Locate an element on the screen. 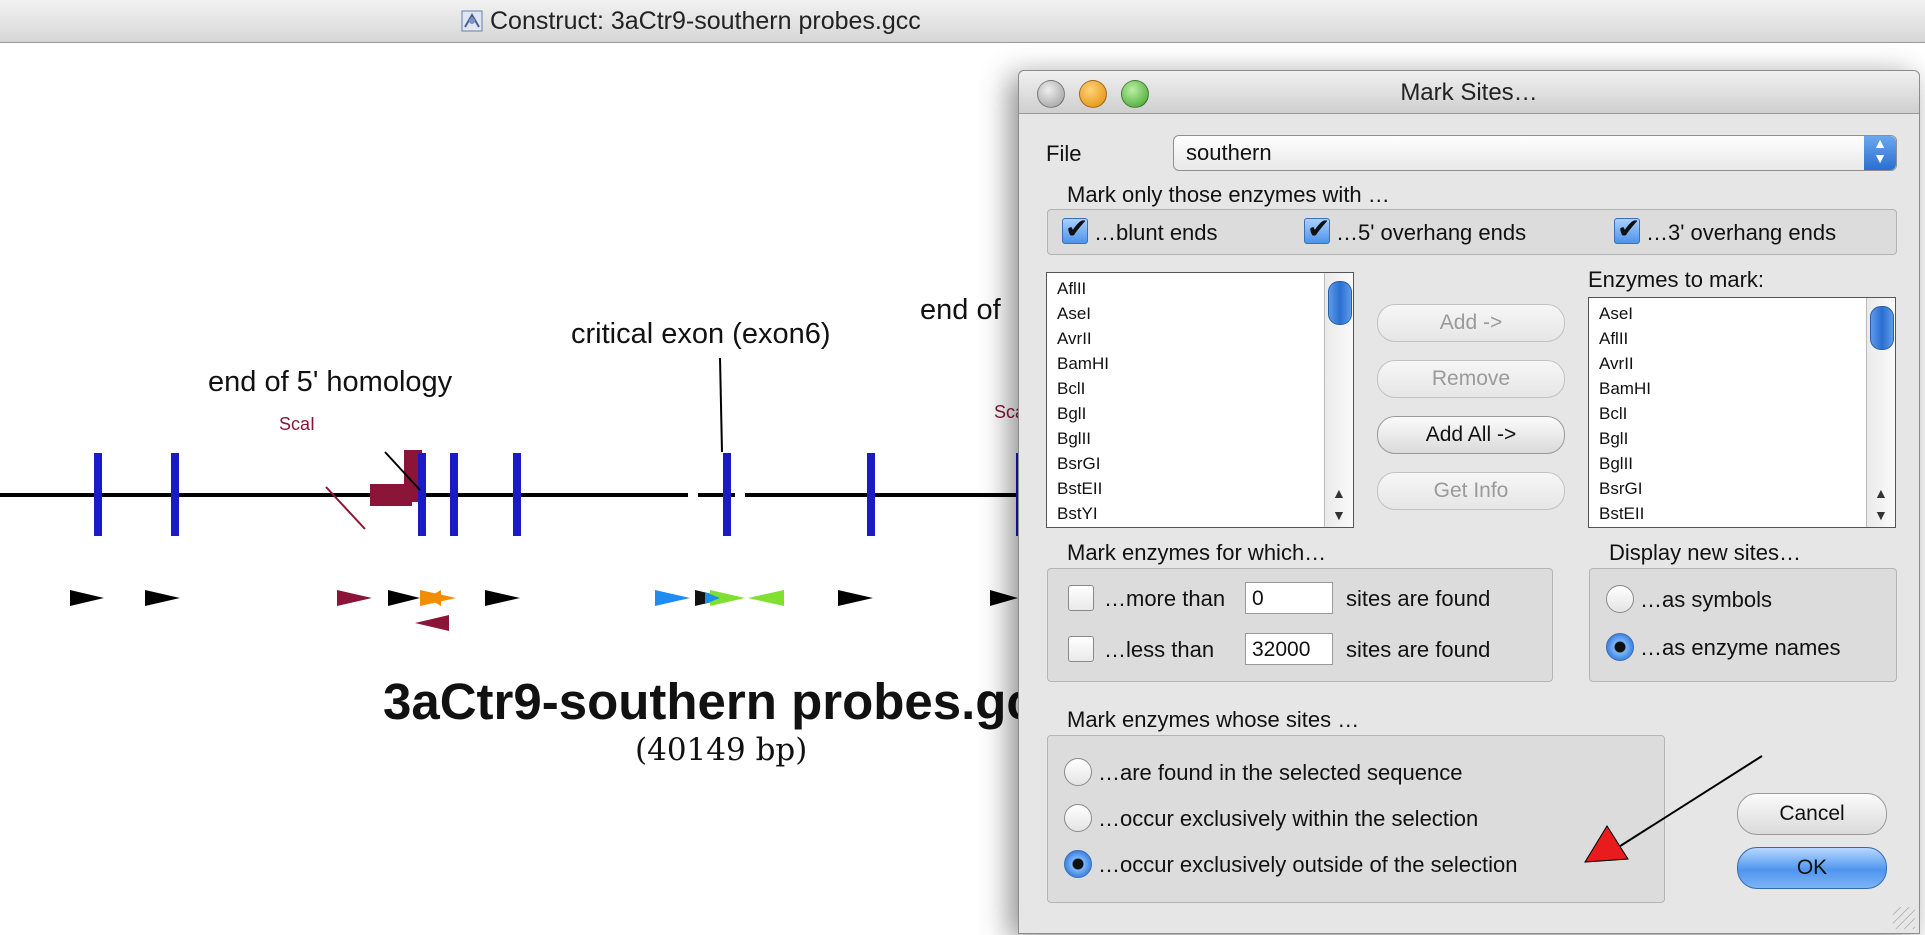  annotation-arrow-line is located at coordinates (1688, 803).